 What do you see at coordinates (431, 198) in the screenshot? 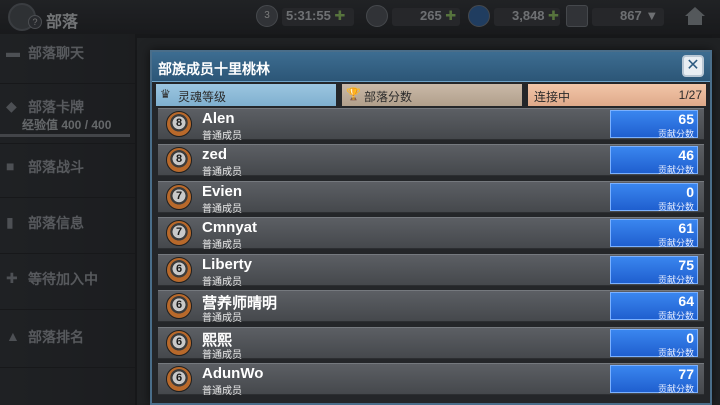
I see `list-item: 7 Evien 普通成员 0 贡献分数` at bounding box center [431, 198].